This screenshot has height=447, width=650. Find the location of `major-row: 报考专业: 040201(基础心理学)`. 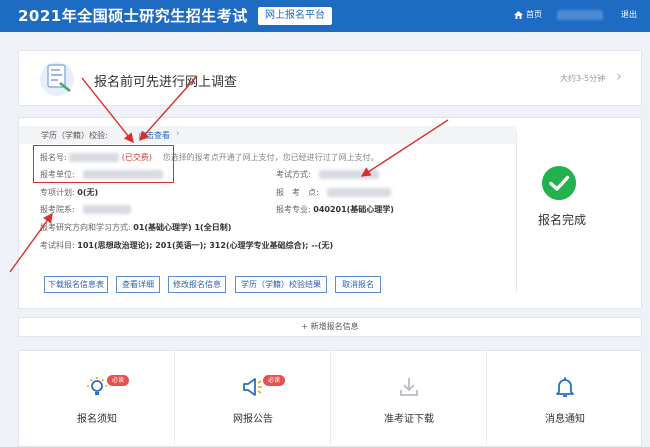

major-row: 报考专业: 040201(基础心理学) is located at coordinates (335, 209).